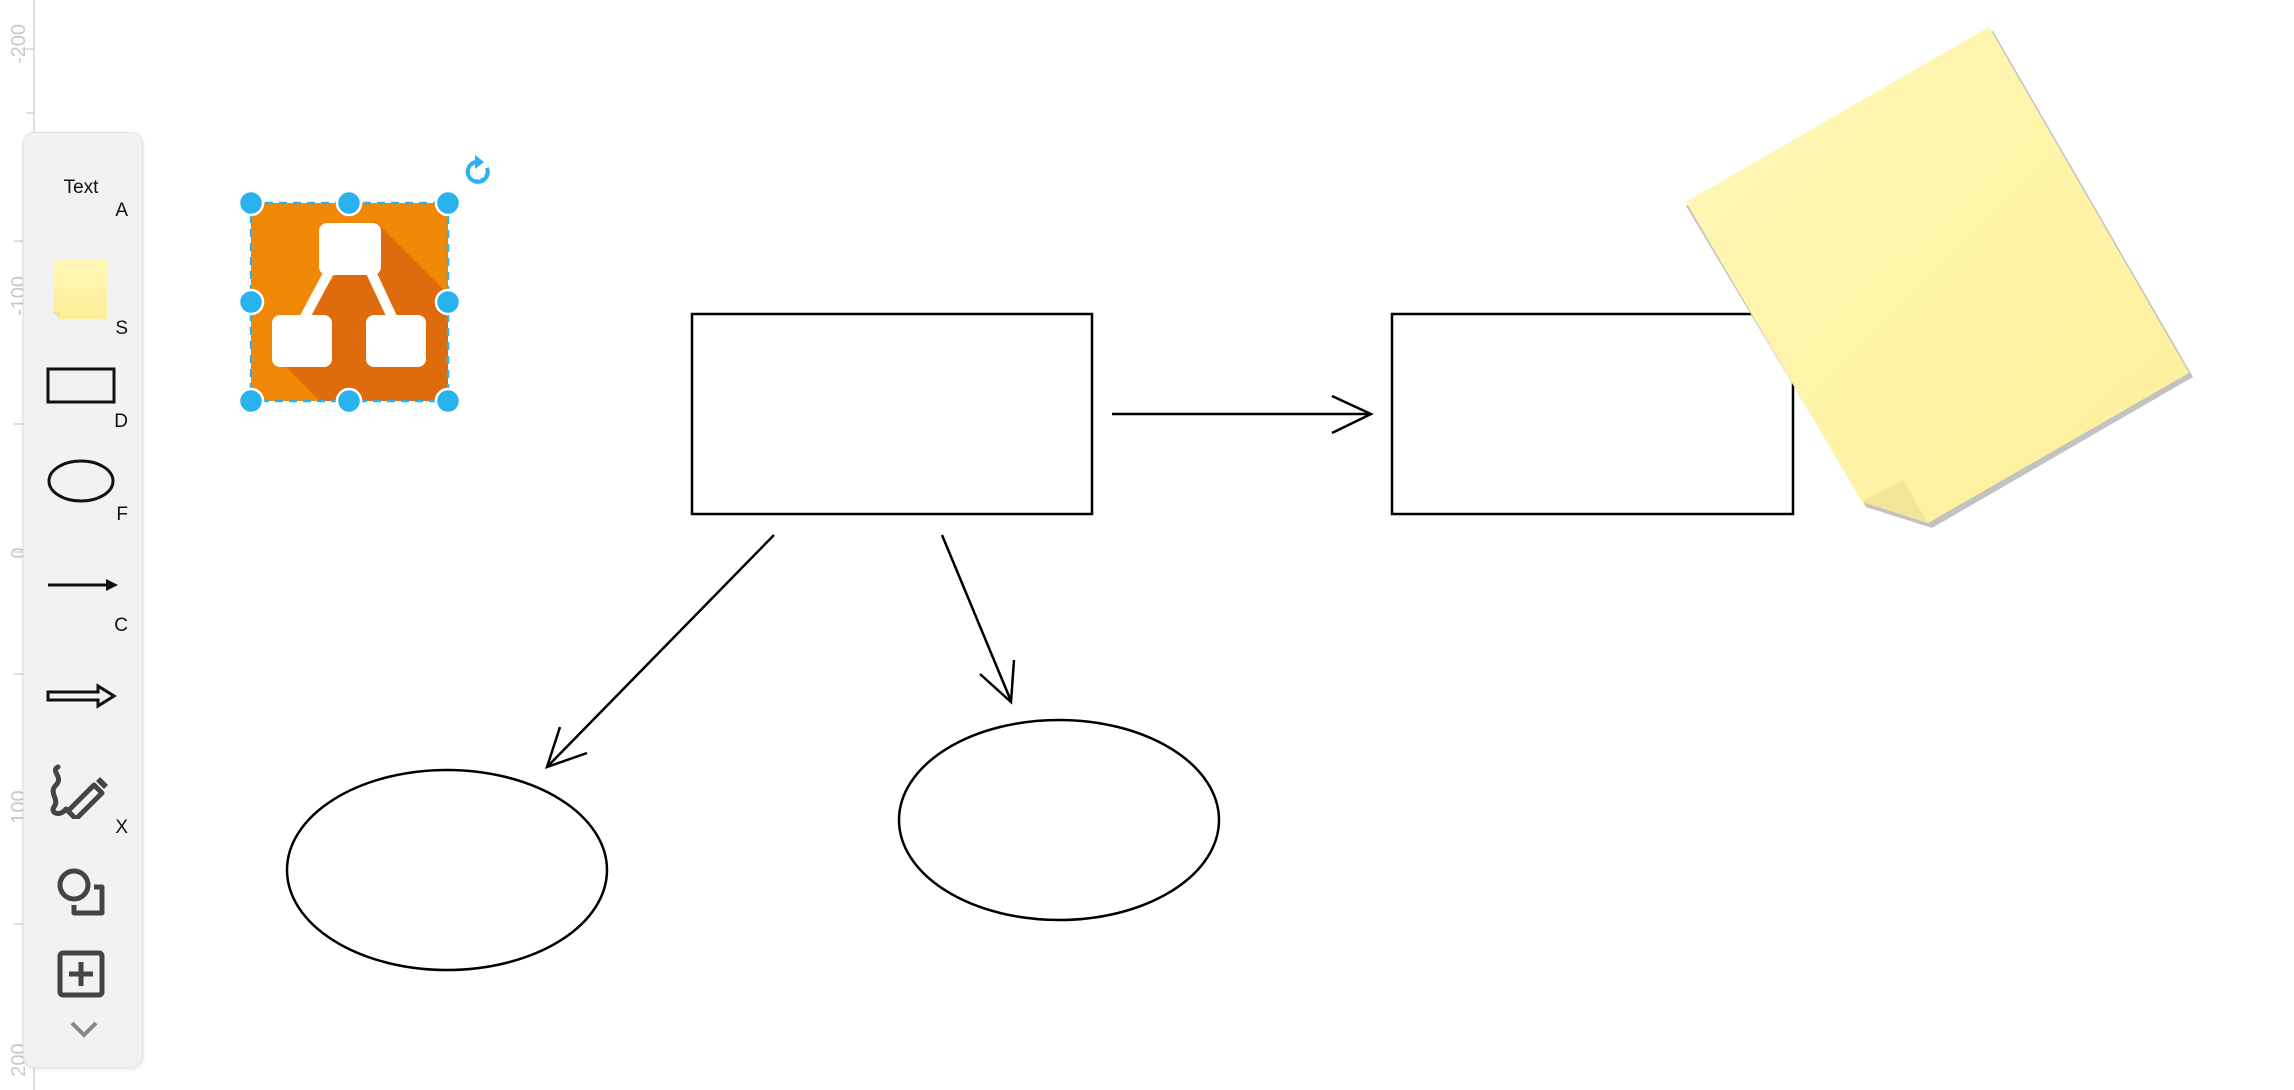 This screenshot has height=1090, width=2294. I want to click on toolbar-item-text: Text A, so click(84, 198).